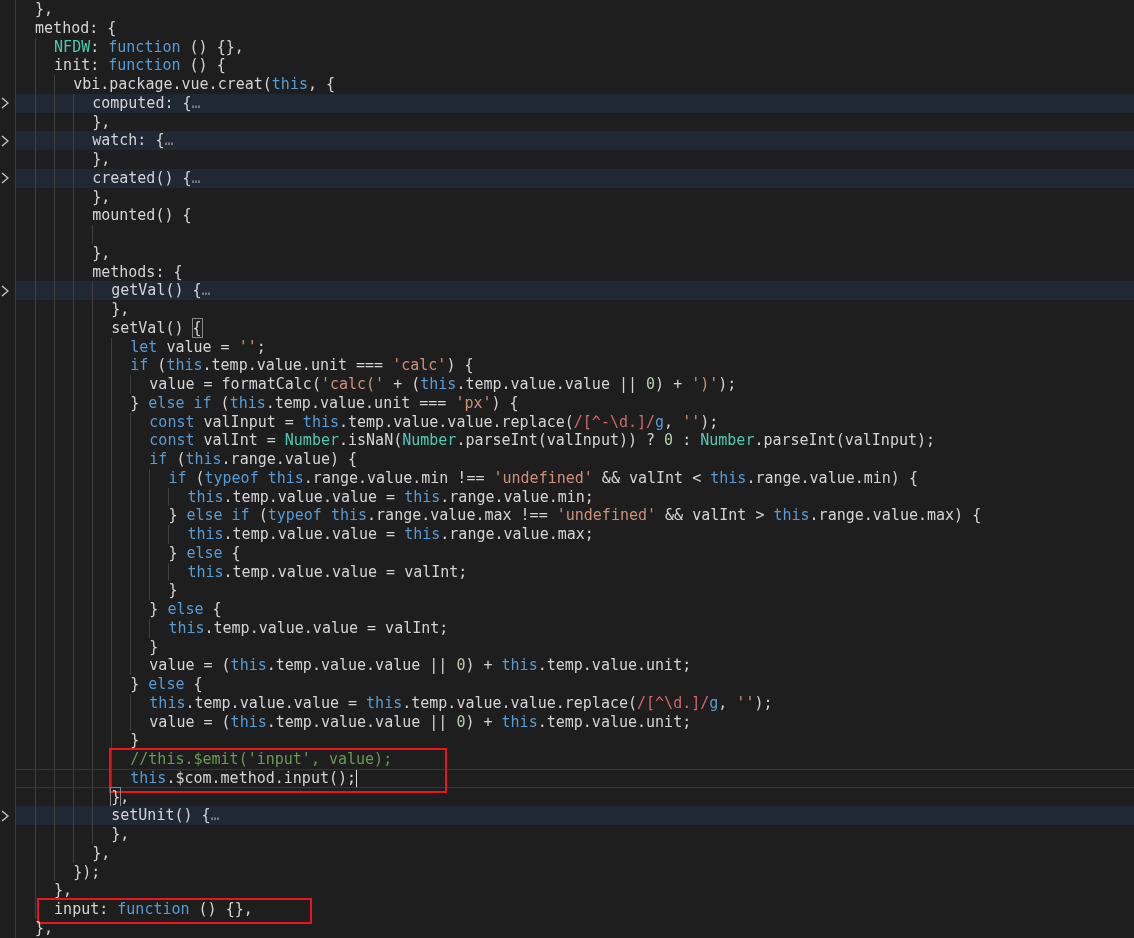  Describe the element at coordinates (575, 515) in the screenshot. I see `code-line: } else if (typeof this.range.value.max !== 'undefined' && valInt > this.range.value.max) {` at that location.